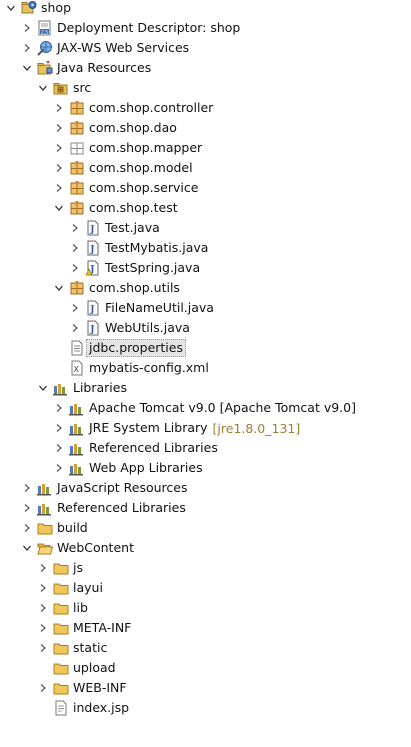 This screenshot has height=747, width=411. Describe the element at coordinates (205, 548) in the screenshot. I see `tree-node-folder-webcontent: WebContent` at that location.